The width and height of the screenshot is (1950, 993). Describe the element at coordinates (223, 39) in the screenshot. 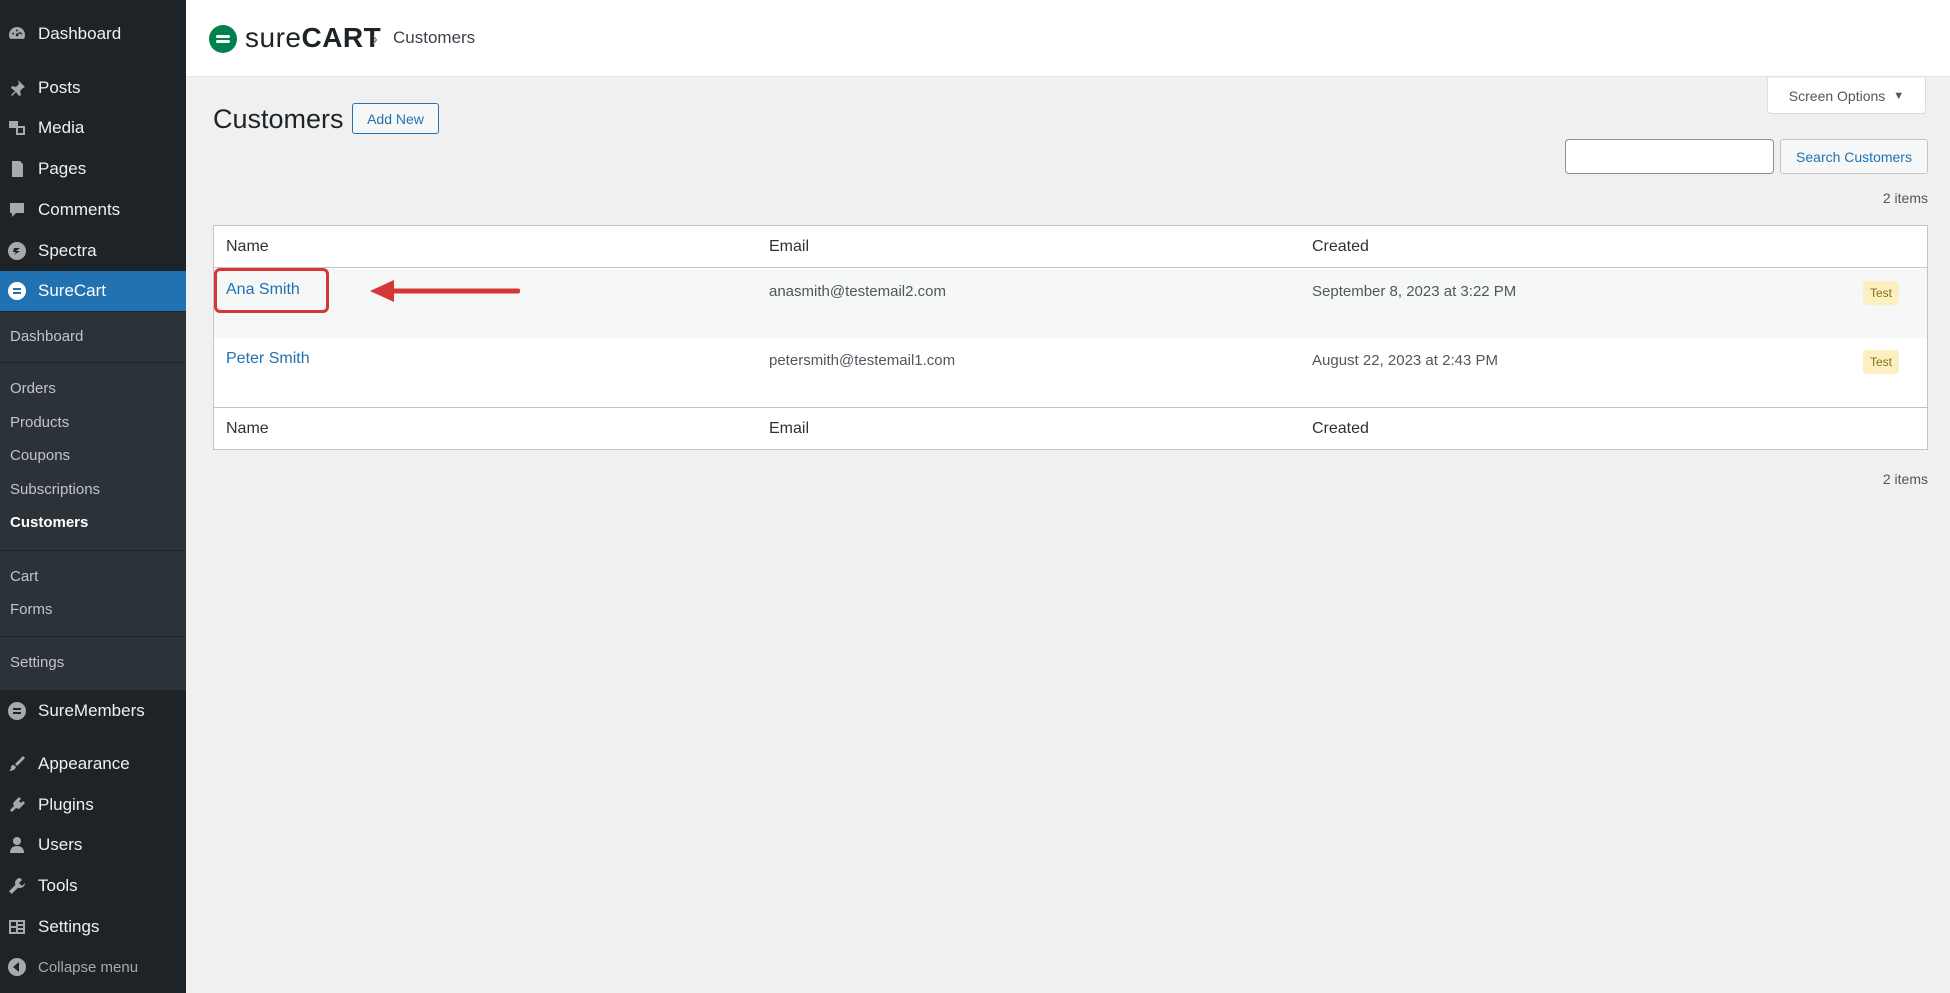

I see `surecart-logo-icon` at that location.